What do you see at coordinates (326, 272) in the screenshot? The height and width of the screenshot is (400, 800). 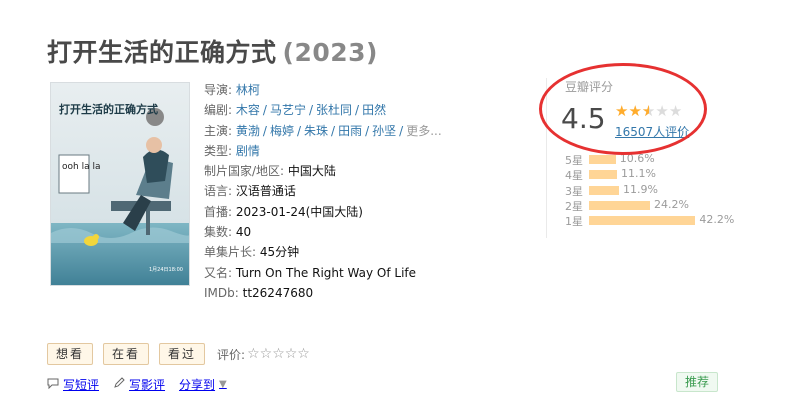 I see `aka-value: Turn On The Right Way Of Life` at bounding box center [326, 272].